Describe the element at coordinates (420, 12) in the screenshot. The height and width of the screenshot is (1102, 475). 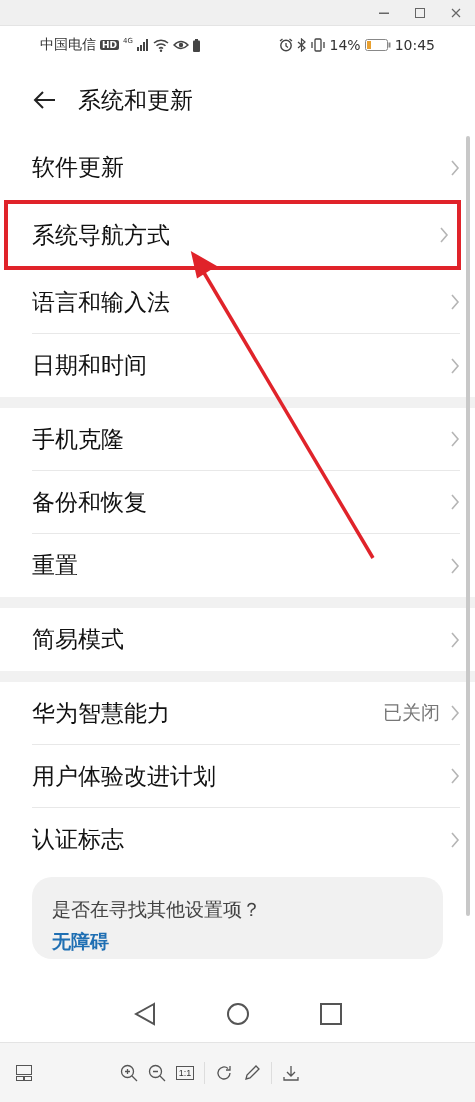
I see `maximize-icon` at that location.